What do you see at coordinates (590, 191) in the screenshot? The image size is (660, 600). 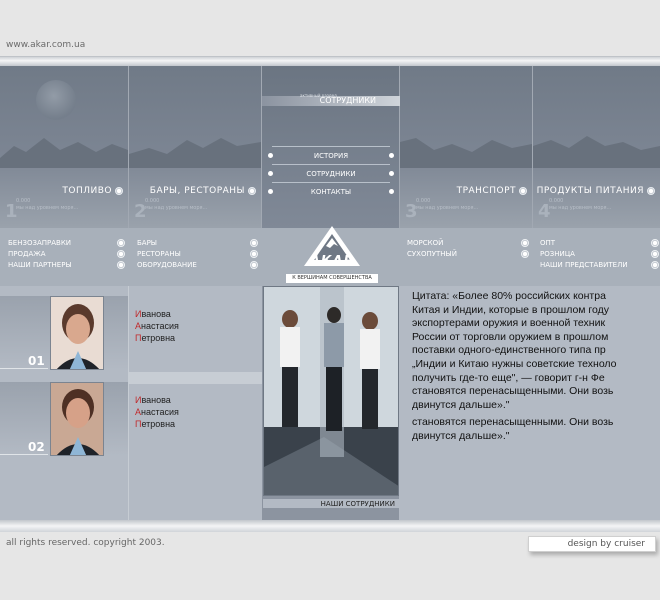 I see `panel-title: продукты питания` at bounding box center [590, 191].